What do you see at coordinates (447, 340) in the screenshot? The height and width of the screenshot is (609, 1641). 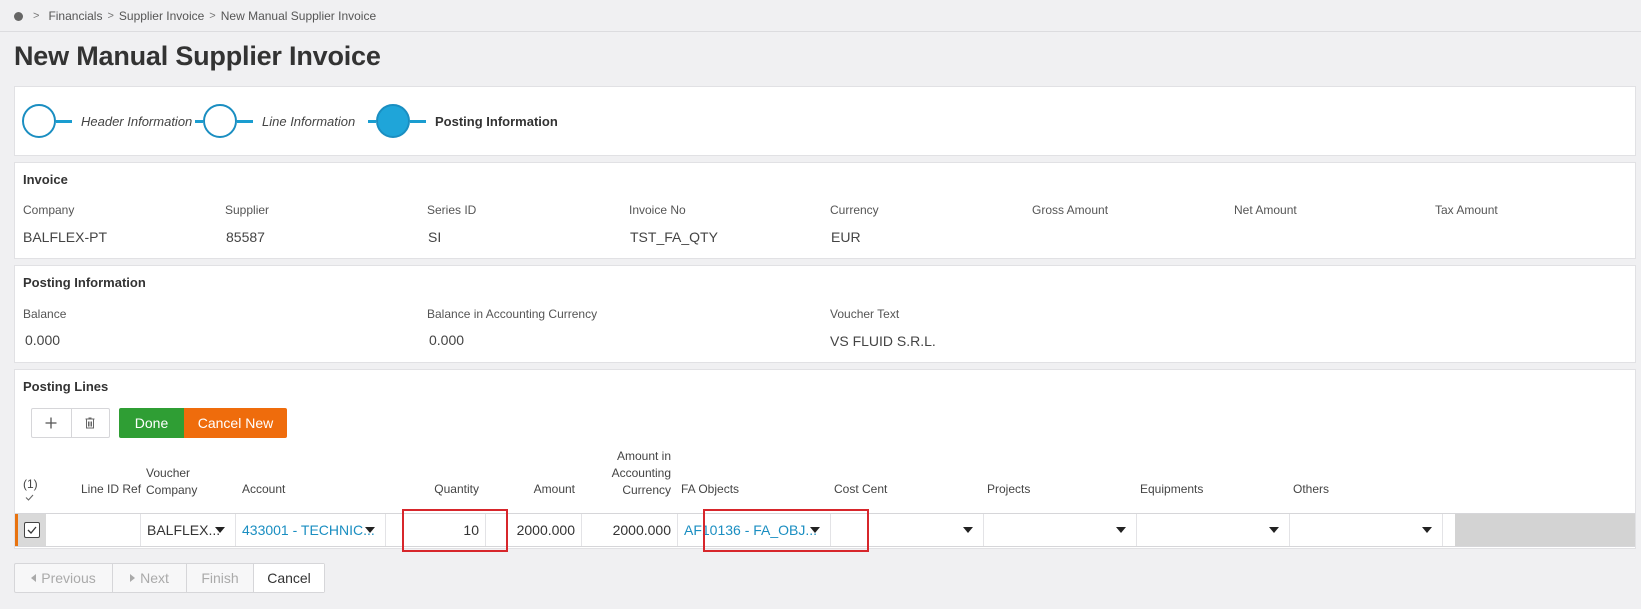 I see `balance-acc-currency-value: 0.000` at bounding box center [447, 340].